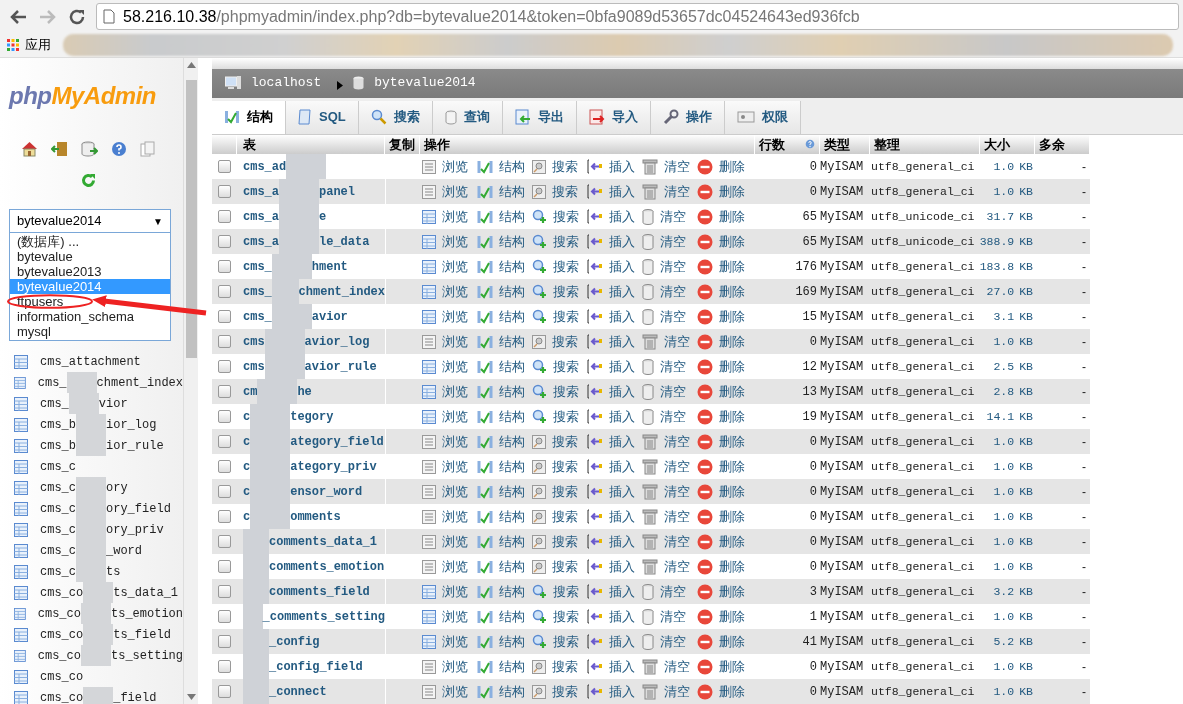 The width and height of the screenshot is (1183, 704). Describe the element at coordinates (340, 366) in the screenshot. I see `table-name-link: avior_rule` at that location.